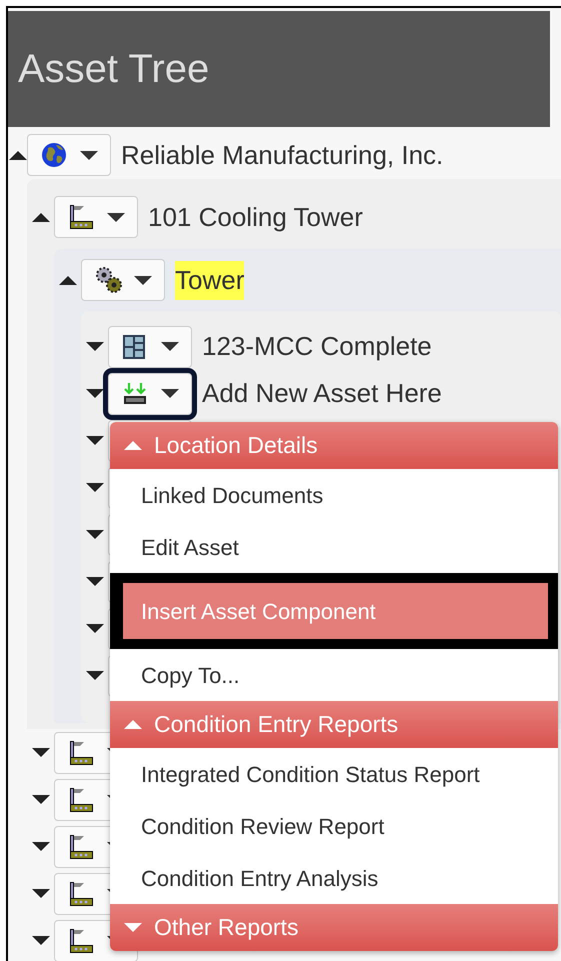  I want to click on node-label: Add New Asset Here, so click(322, 393).